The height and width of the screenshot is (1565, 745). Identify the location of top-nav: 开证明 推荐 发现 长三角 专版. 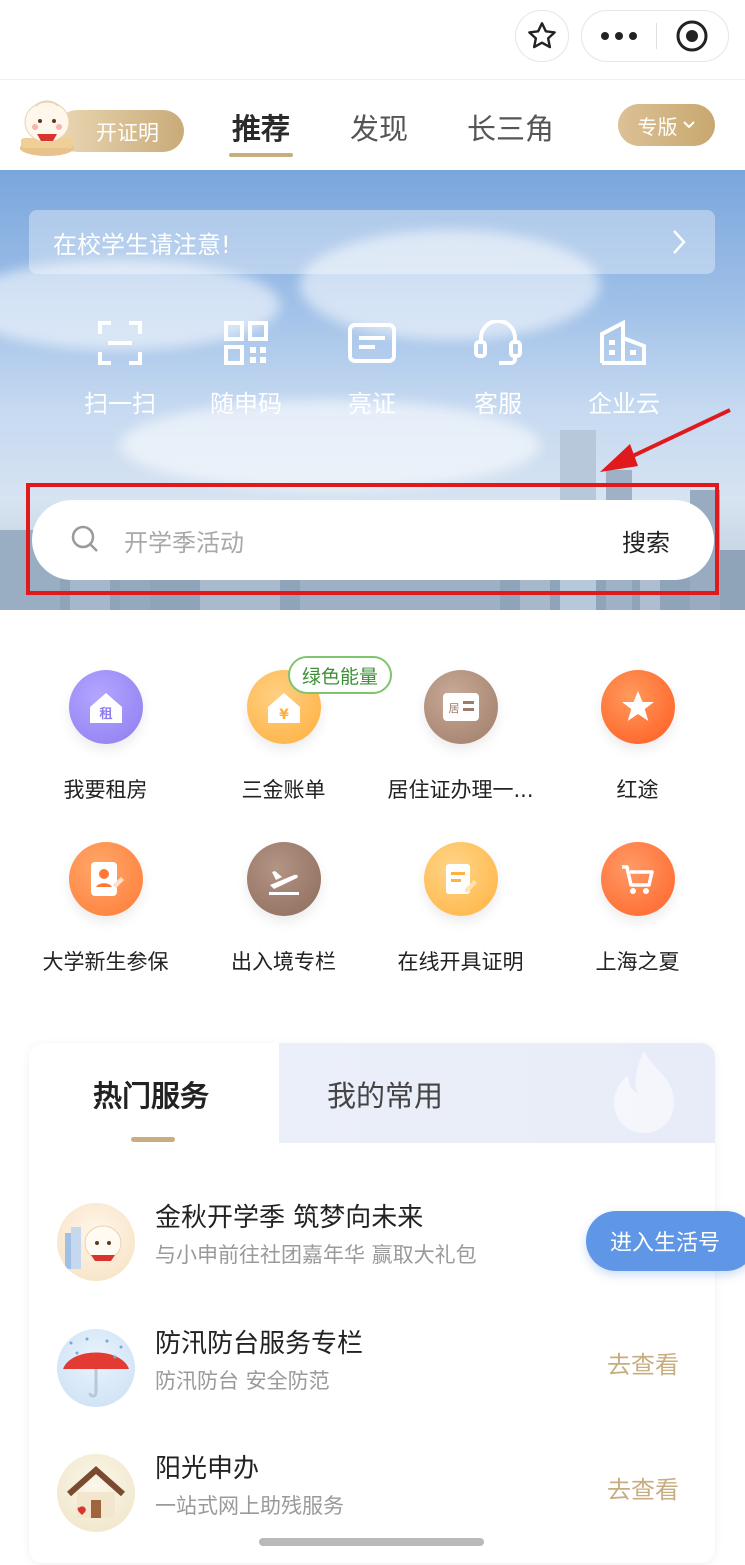
(372, 125).